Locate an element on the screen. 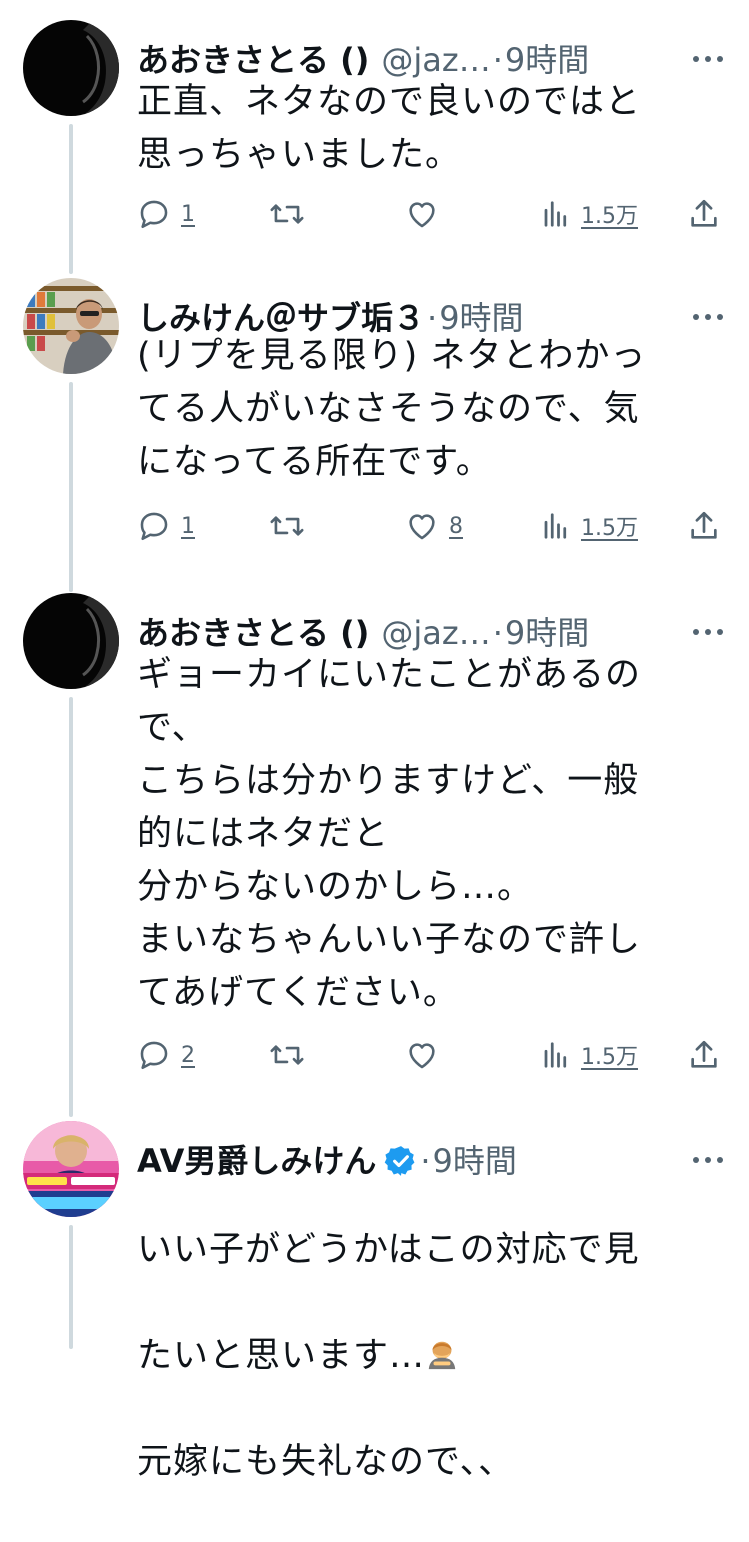 The width and height of the screenshot is (749, 1542). tweet-text-line: いい子がどうかはこの対応で見 is located at coordinates (388, 1250).